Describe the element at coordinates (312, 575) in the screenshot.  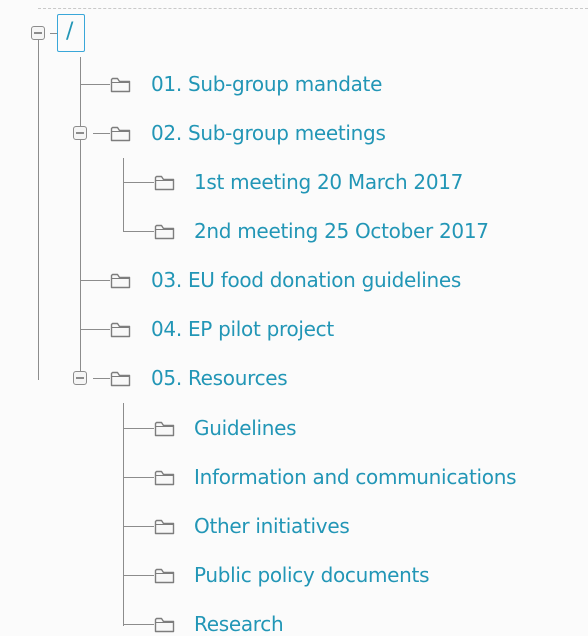
I see `tree-item-label: Public policy documents` at that location.